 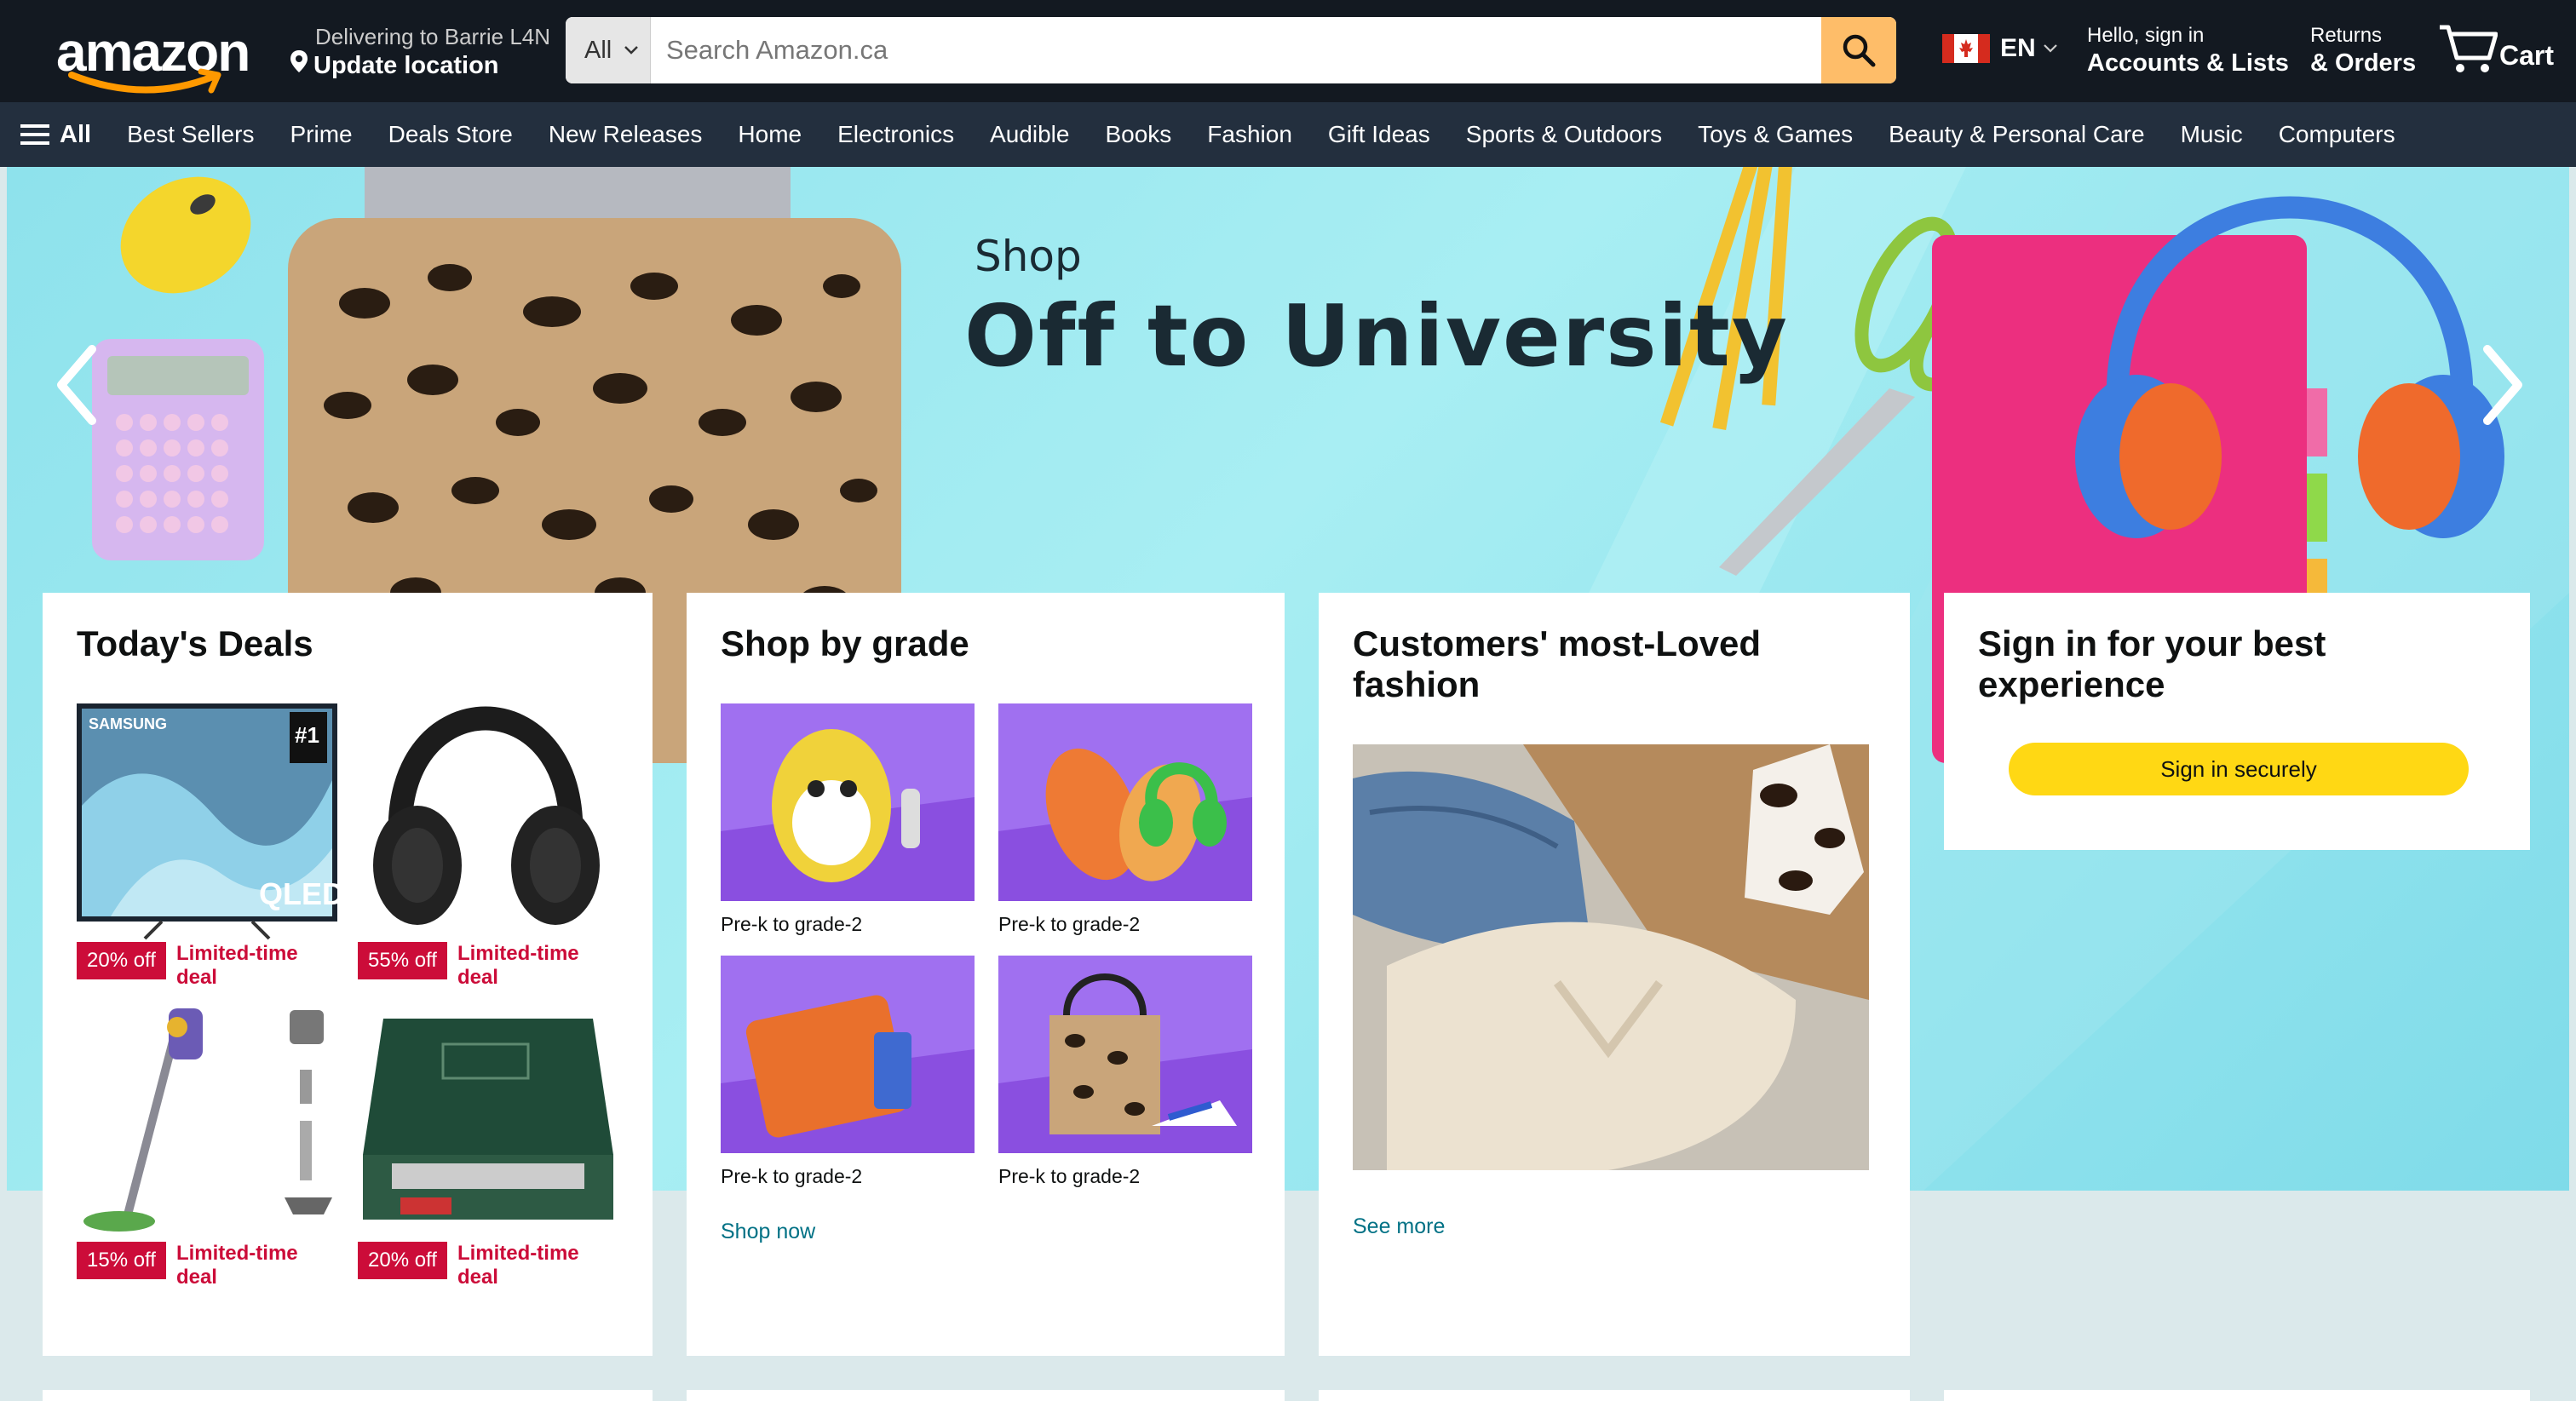 I want to click on nav-item-music: Music, so click(x=2212, y=134).